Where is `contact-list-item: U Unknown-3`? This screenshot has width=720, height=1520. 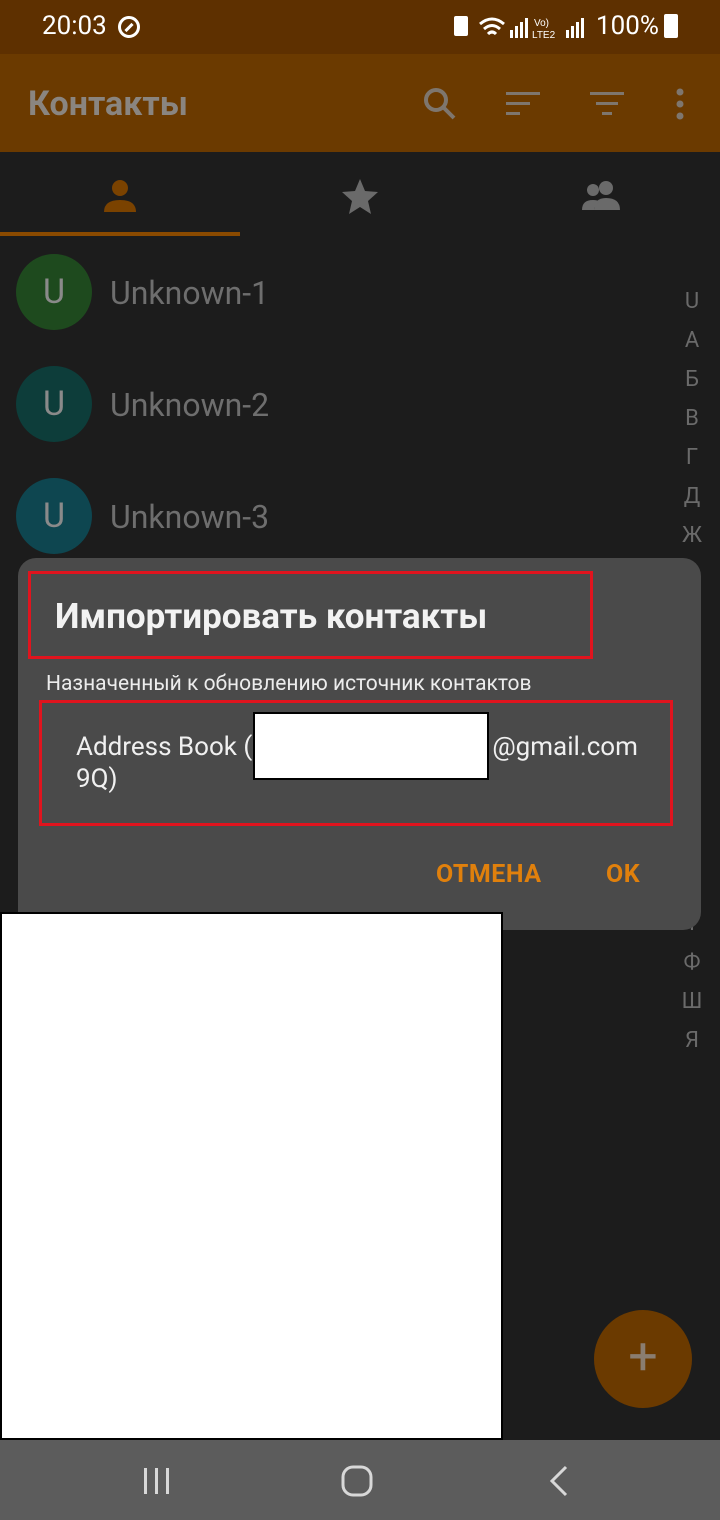
contact-list-item: U Unknown-3 is located at coordinates (340, 516).